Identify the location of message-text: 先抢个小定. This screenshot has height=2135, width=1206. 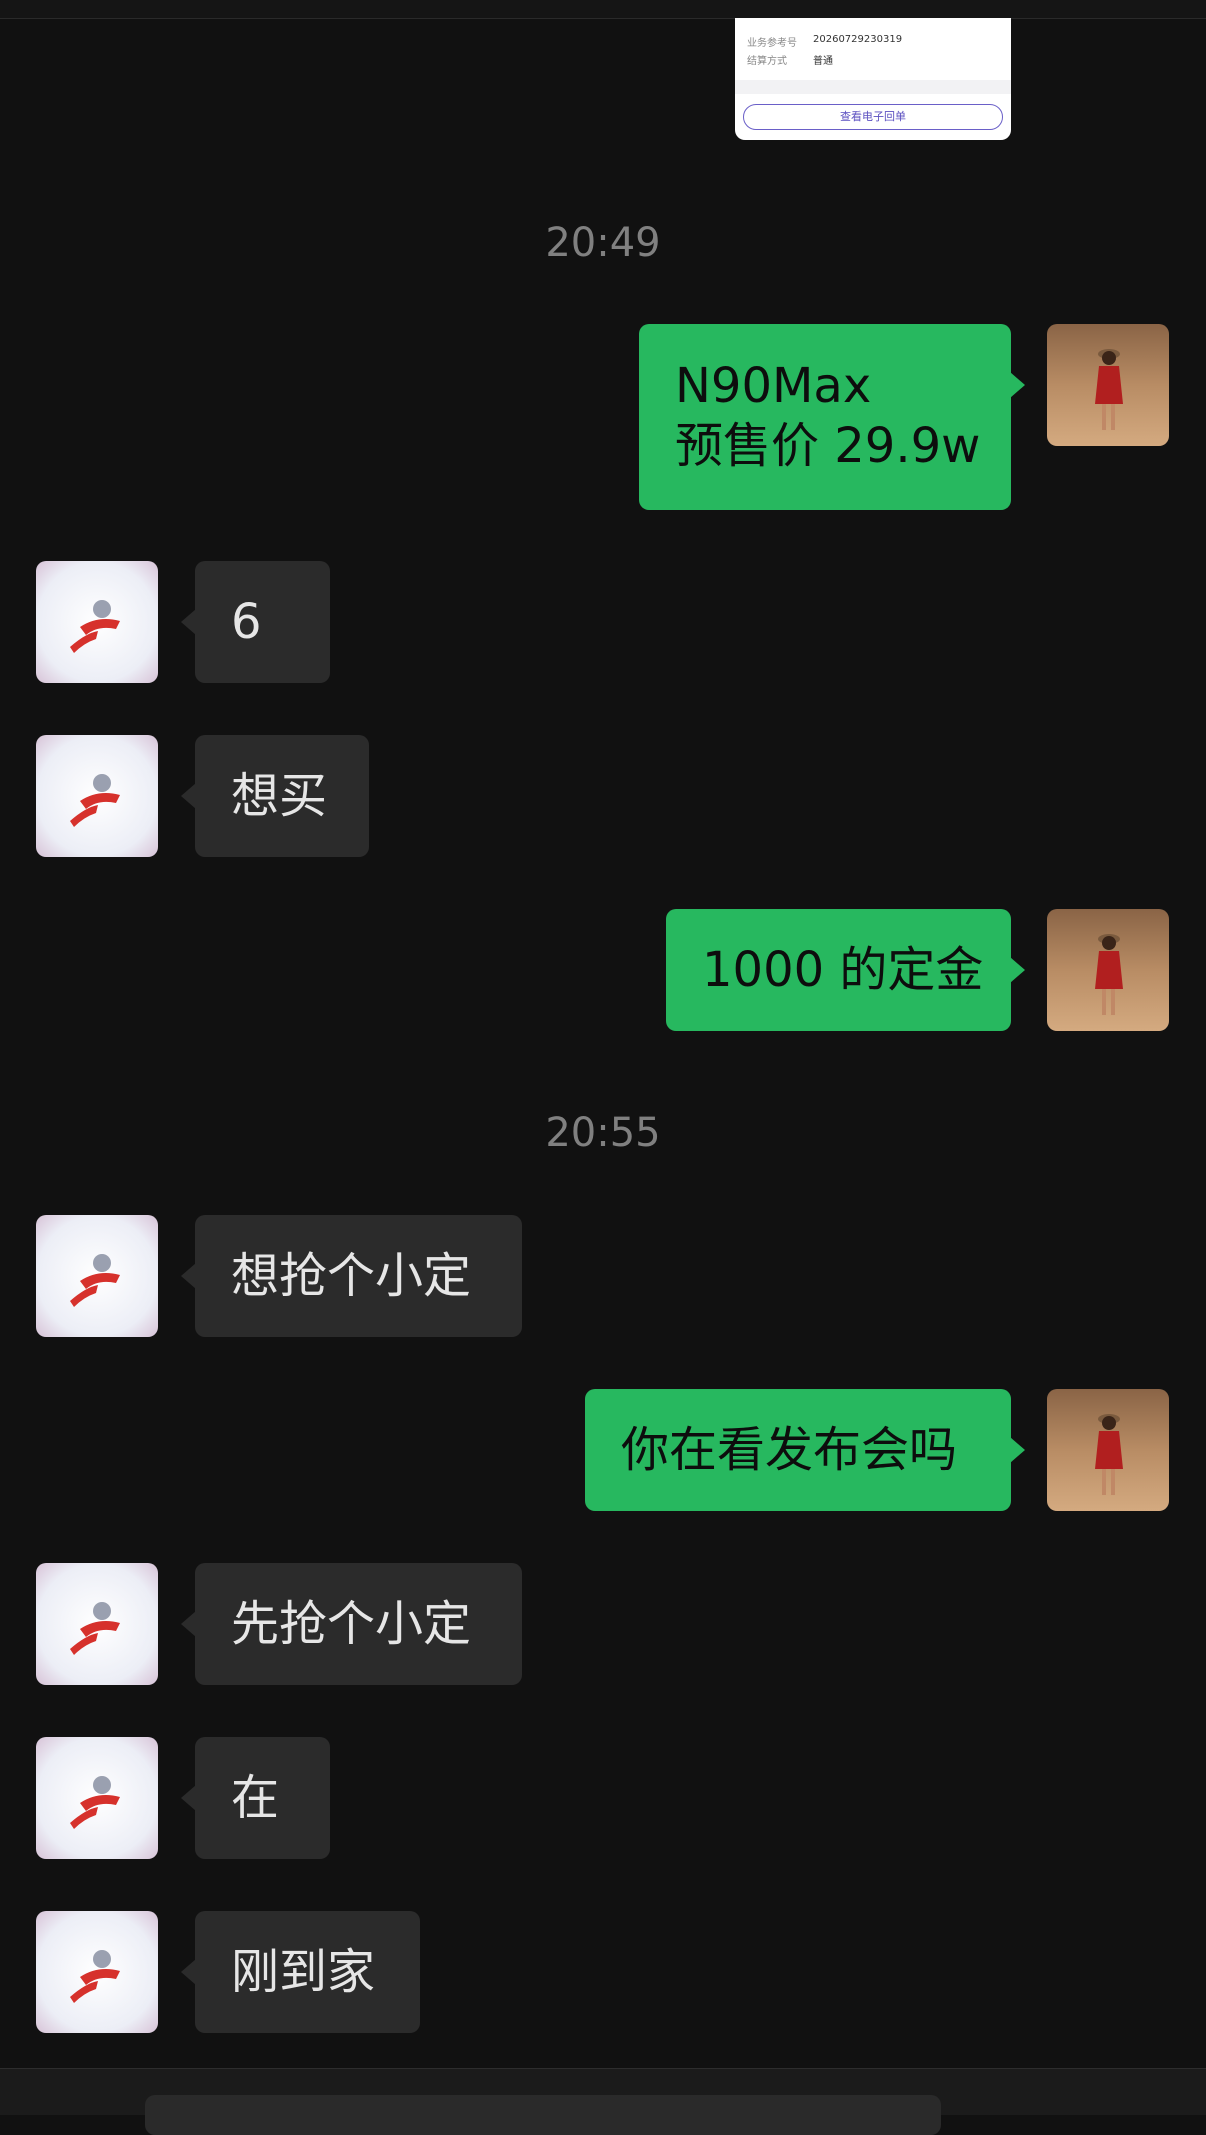
(351, 1624).